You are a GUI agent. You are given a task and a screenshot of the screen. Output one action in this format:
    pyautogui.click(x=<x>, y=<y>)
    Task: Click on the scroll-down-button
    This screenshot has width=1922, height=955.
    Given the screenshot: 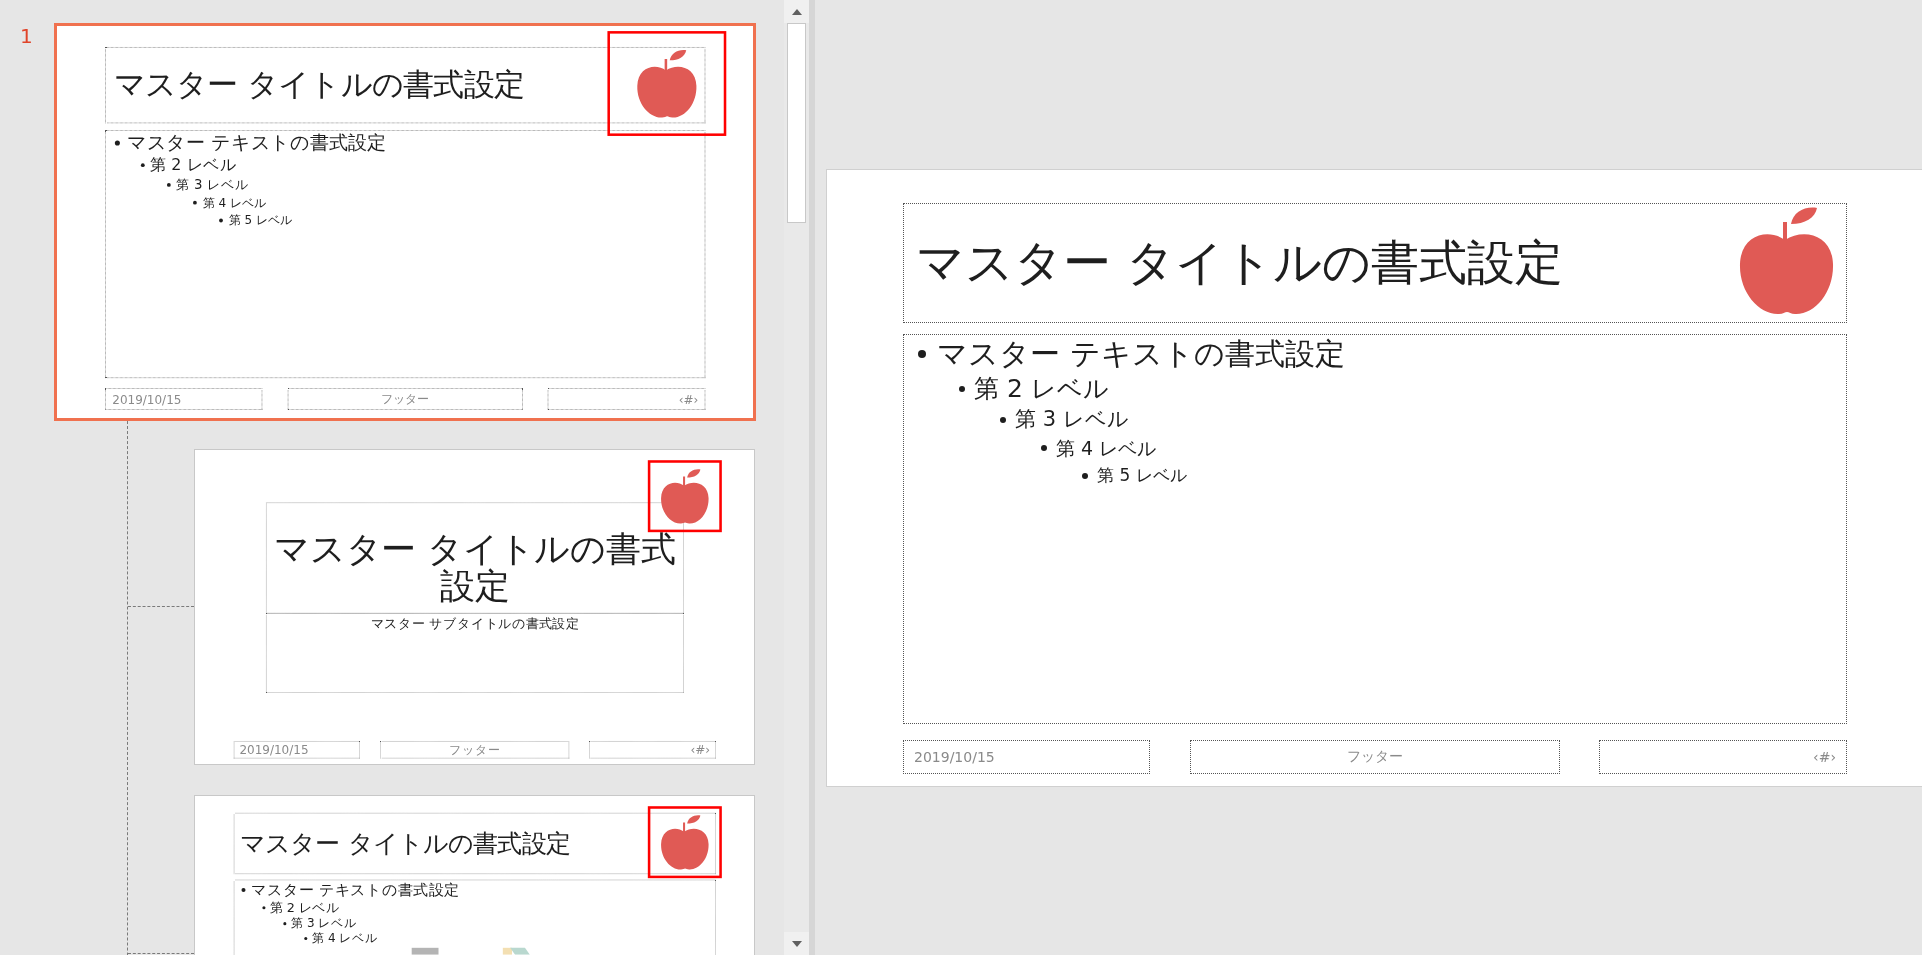 What is the action you would take?
    pyautogui.click(x=796, y=943)
    